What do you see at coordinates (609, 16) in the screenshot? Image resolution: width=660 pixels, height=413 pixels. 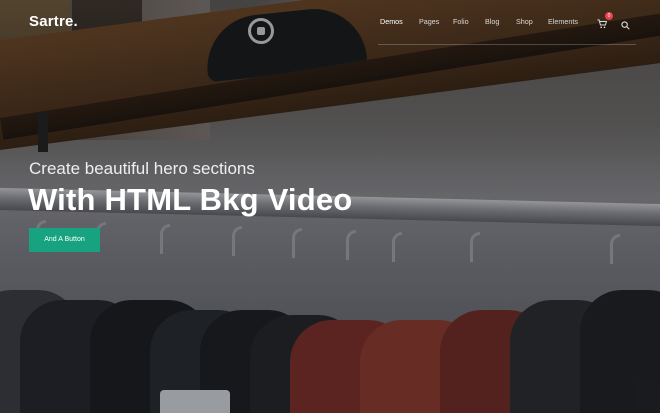 I see `cart-count-badge: 0` at bounding box center [609, 16].